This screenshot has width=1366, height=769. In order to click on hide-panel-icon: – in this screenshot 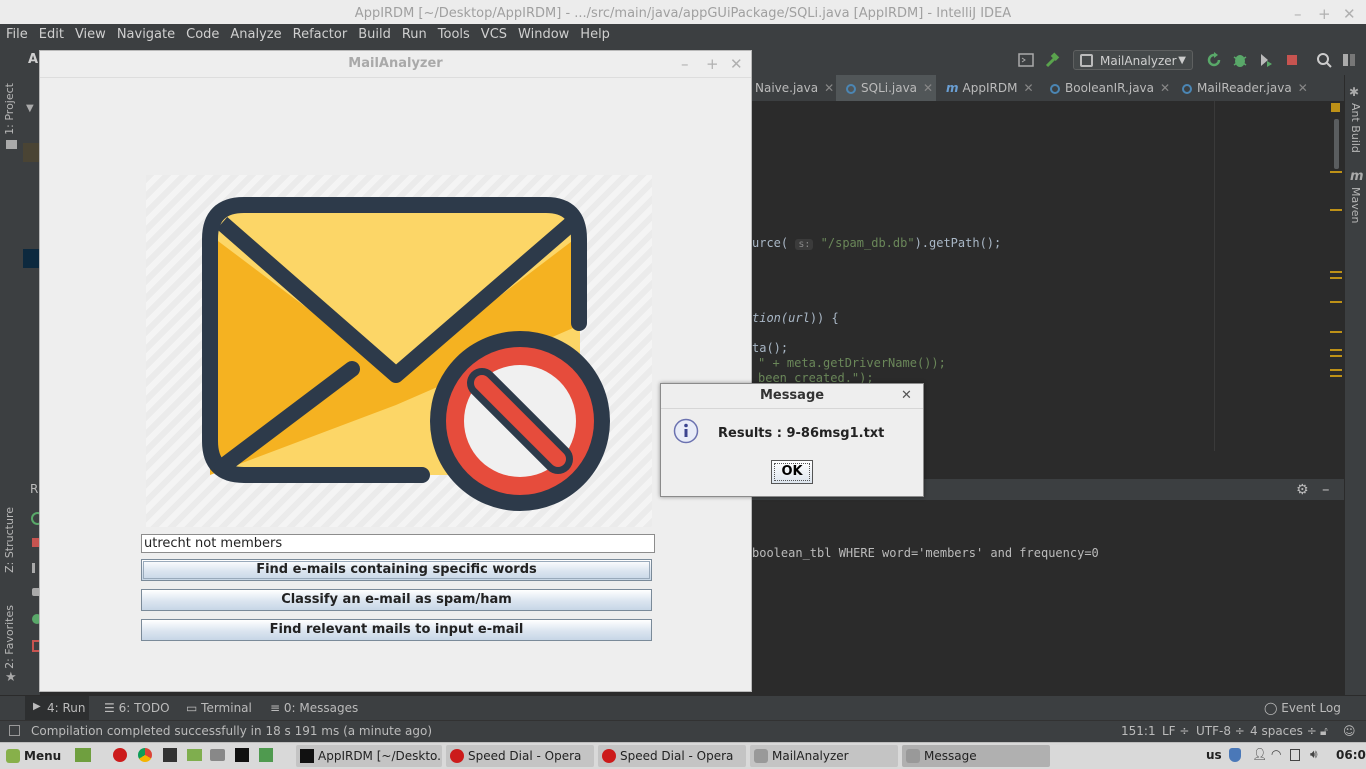, I will do `click(1326, 489)`.